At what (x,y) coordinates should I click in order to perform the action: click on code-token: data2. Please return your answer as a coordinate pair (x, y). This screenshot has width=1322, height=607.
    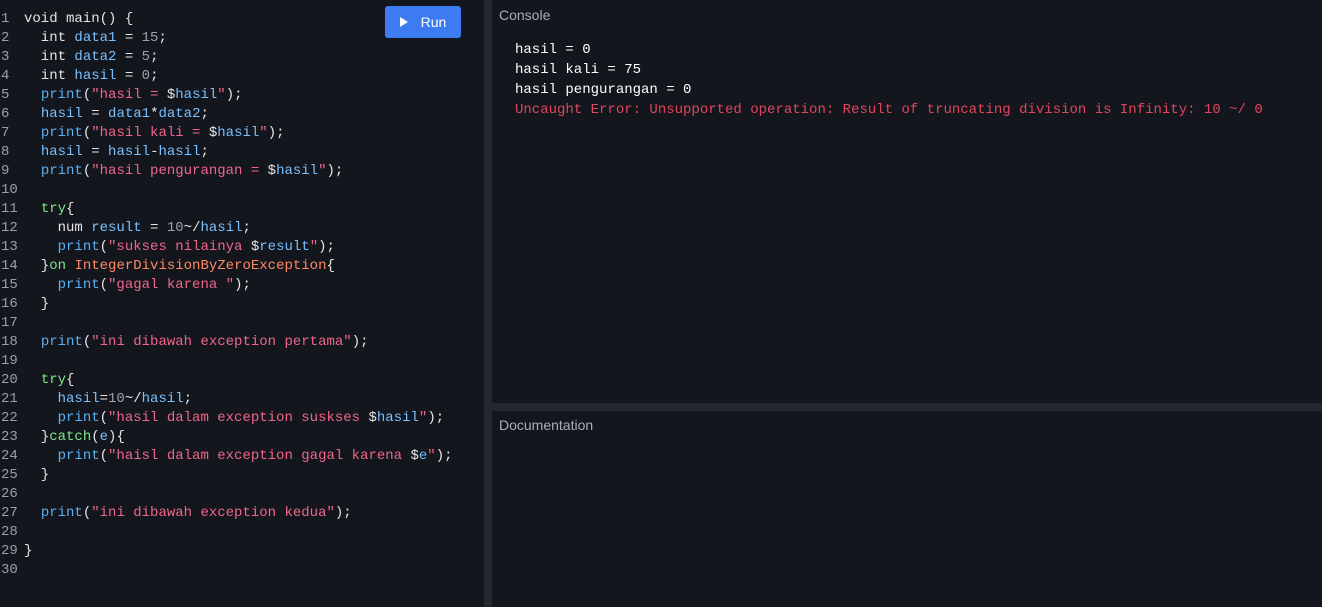
    Looking at the image, I should click on (179, 114).